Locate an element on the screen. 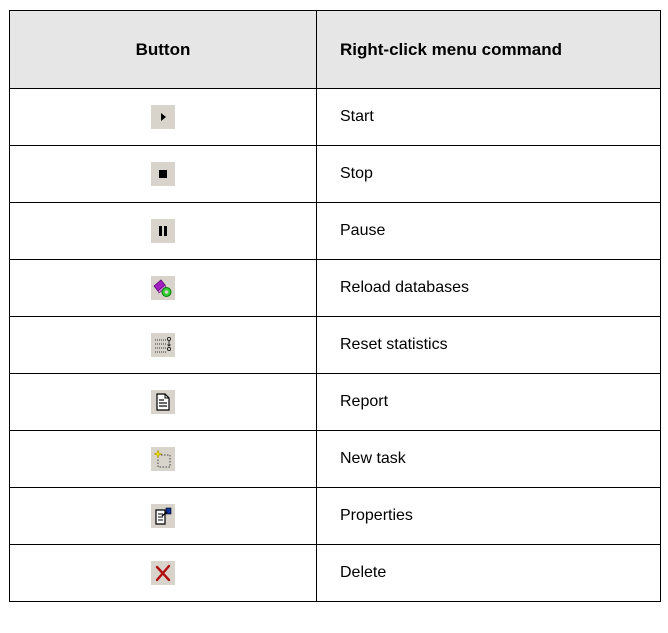 The width and height of the screenshot is (668, 633). table-row: Stop is located at coordinates (335, 174).